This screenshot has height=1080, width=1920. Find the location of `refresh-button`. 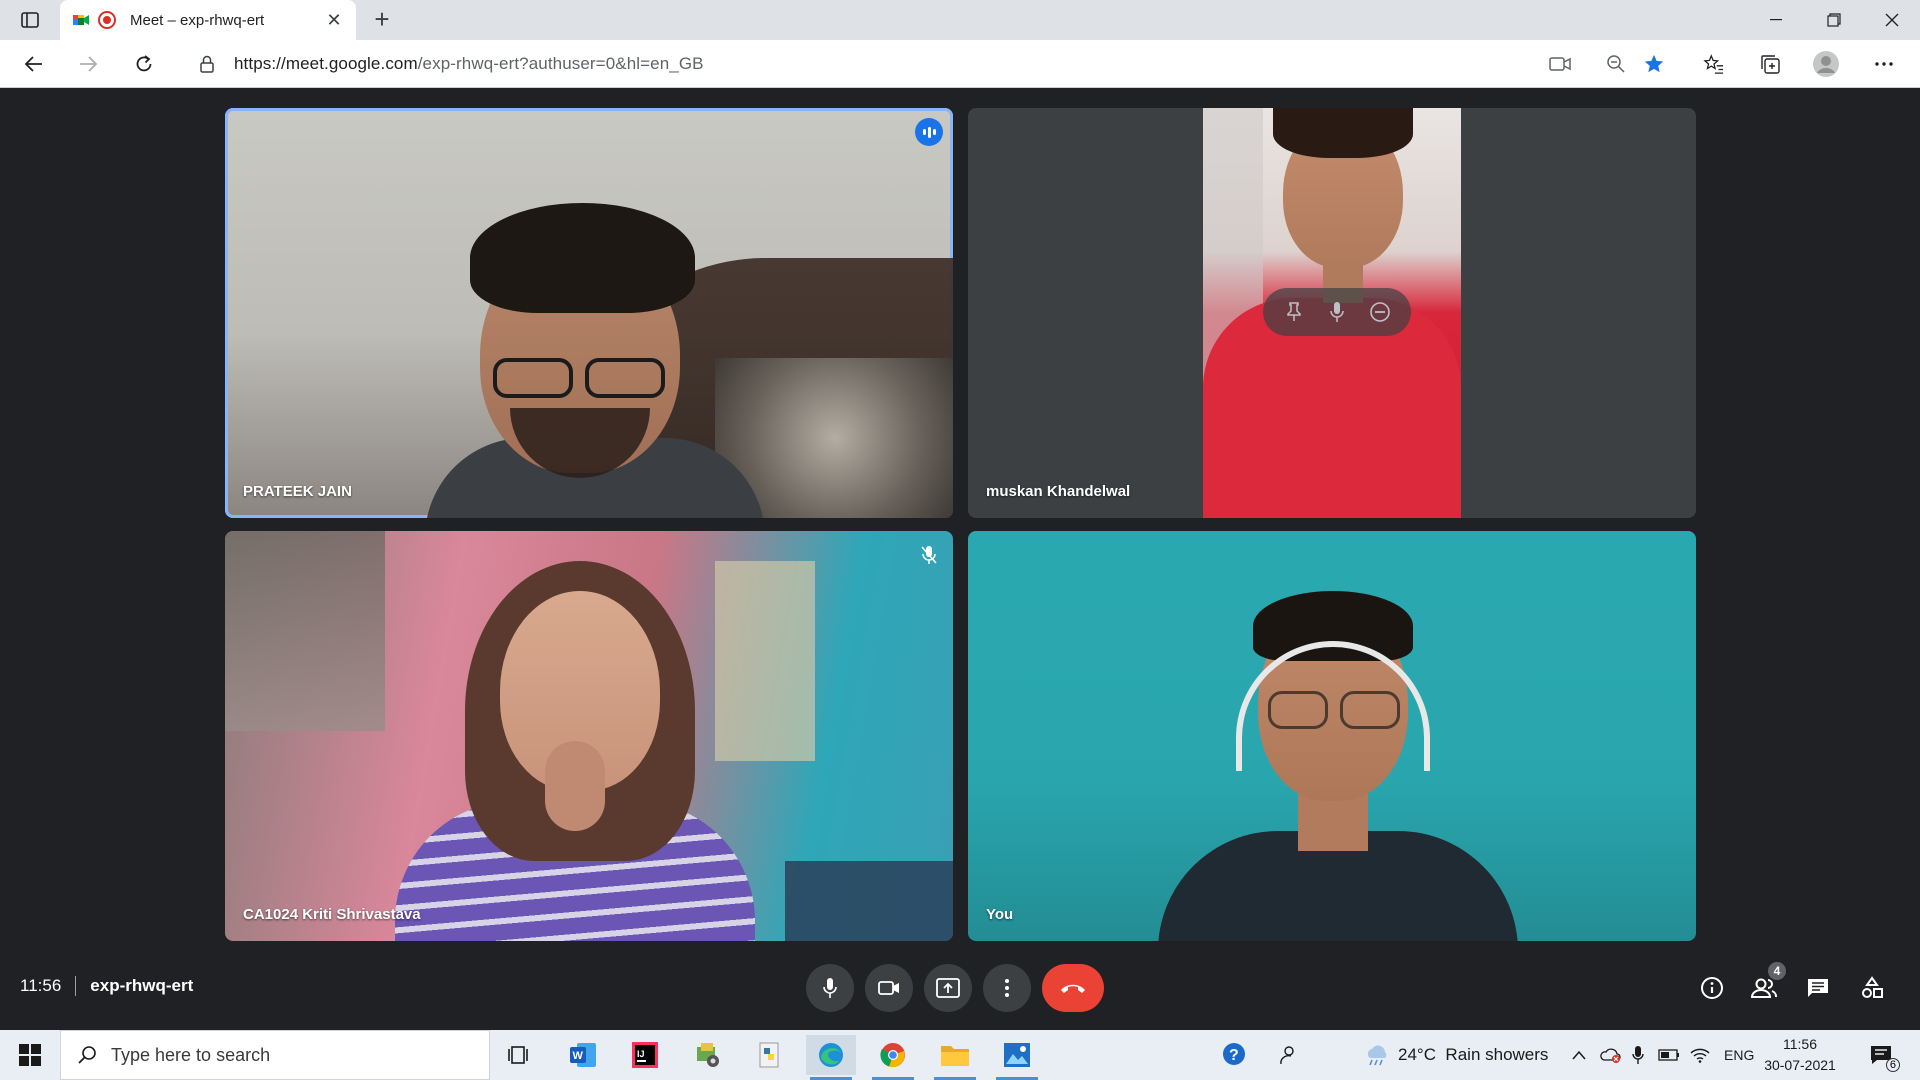

refresh-button is located at coordinates (144, 64).